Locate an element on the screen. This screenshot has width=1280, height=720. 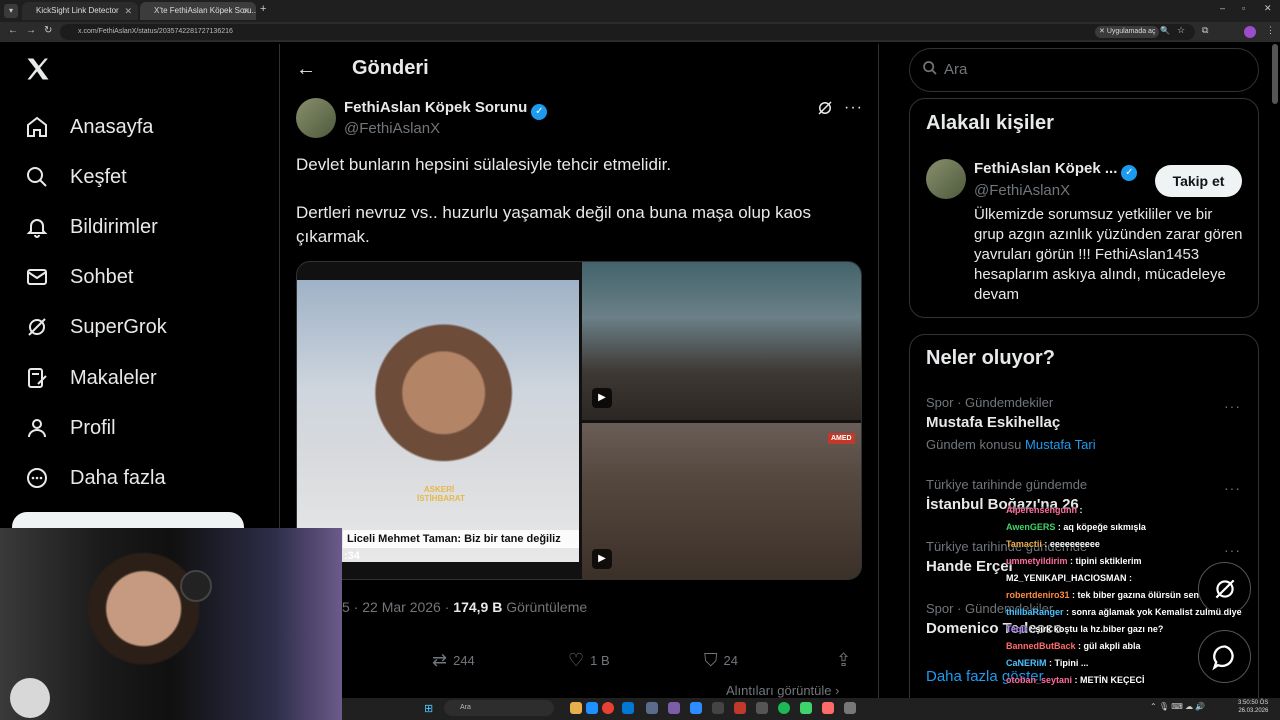
forward-icon: → is located at coordinates (31, 30).